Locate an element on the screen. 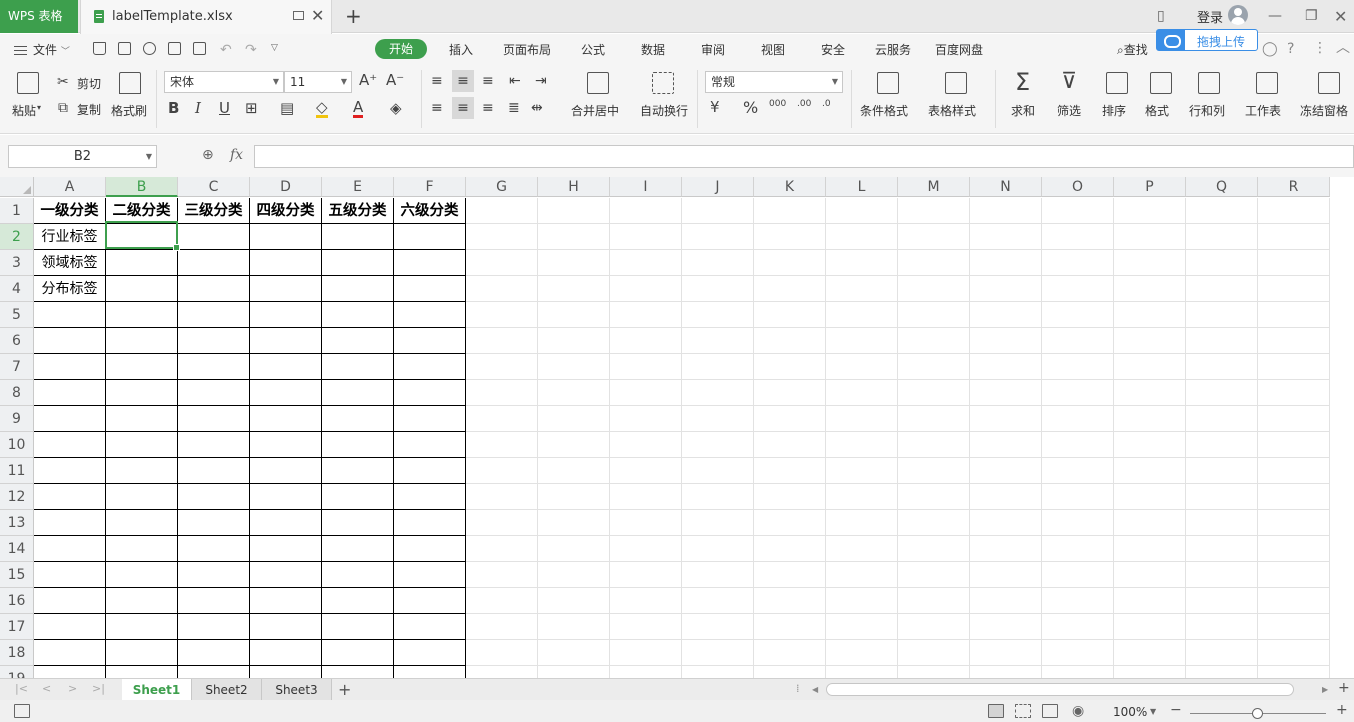 This screenshot has width=1354, height=722. horizontal-scrollbar is located at coordinates (1060, 689).